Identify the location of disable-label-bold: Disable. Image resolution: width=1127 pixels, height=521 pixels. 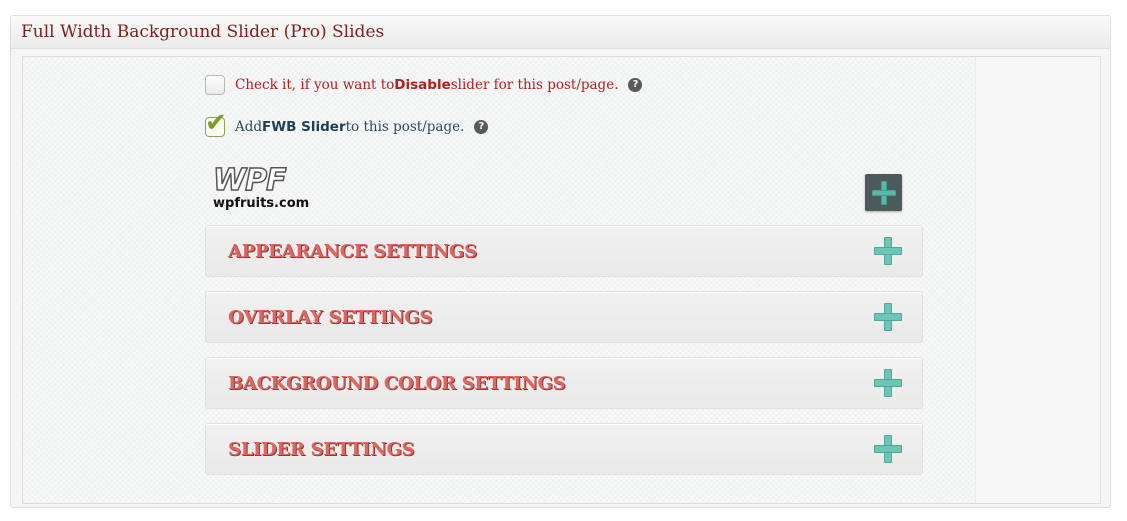
(422, 85).